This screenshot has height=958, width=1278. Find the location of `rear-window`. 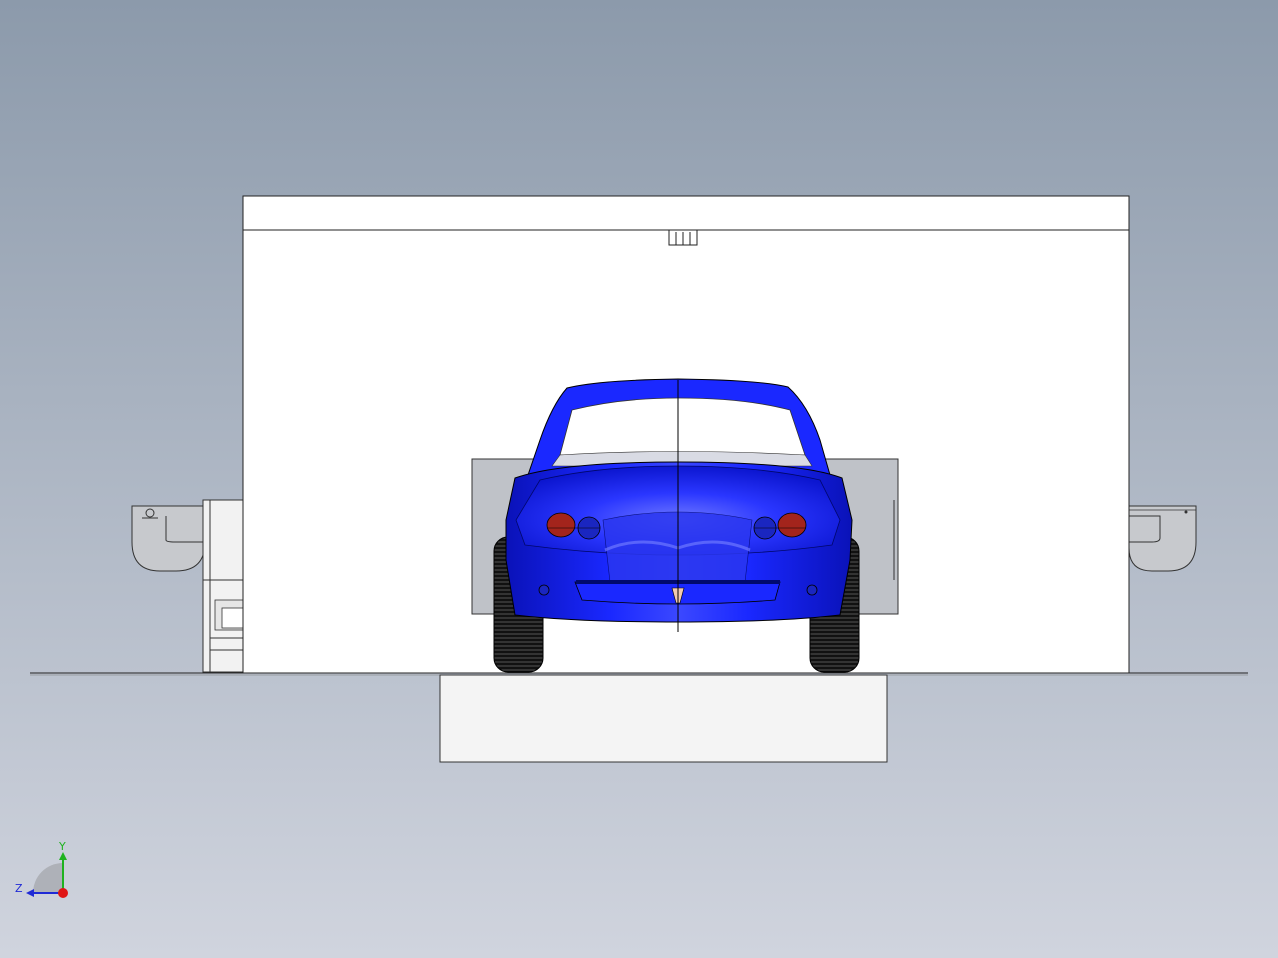

rear-window is located at coordinates (682, 426).